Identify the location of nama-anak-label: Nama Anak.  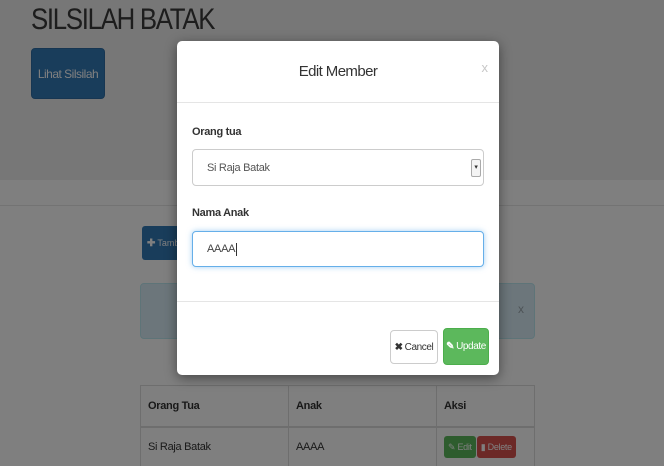
(220, 213).